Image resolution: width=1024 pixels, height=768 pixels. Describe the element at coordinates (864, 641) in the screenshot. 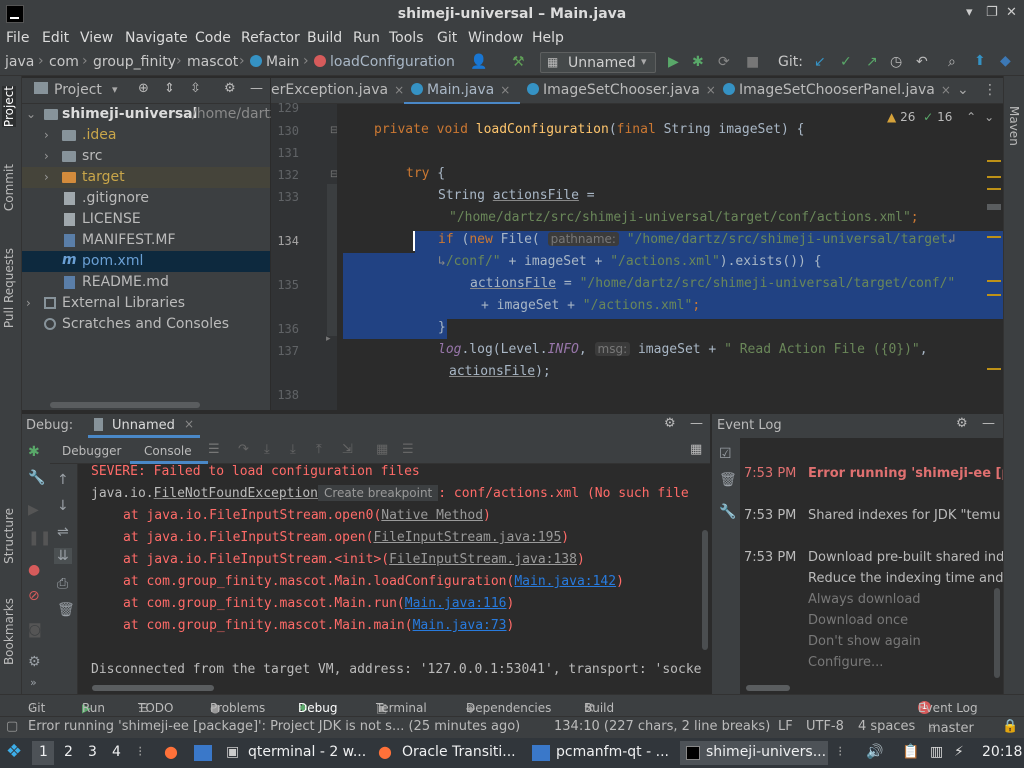

I see `event-action-link: Don't show again` at that location.